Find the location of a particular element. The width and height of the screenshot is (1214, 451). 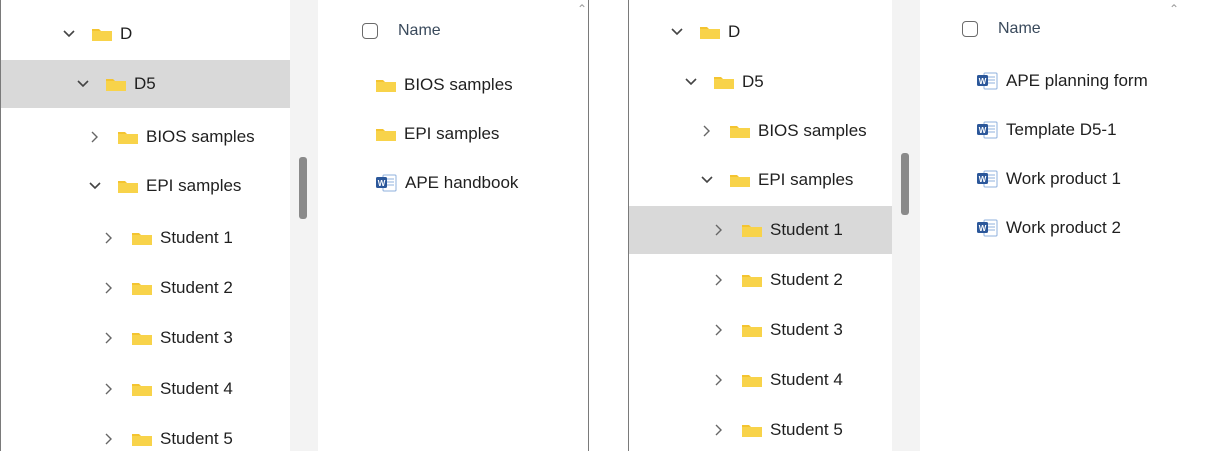

name-column-label: Name is located at coordinates (1019, 28).